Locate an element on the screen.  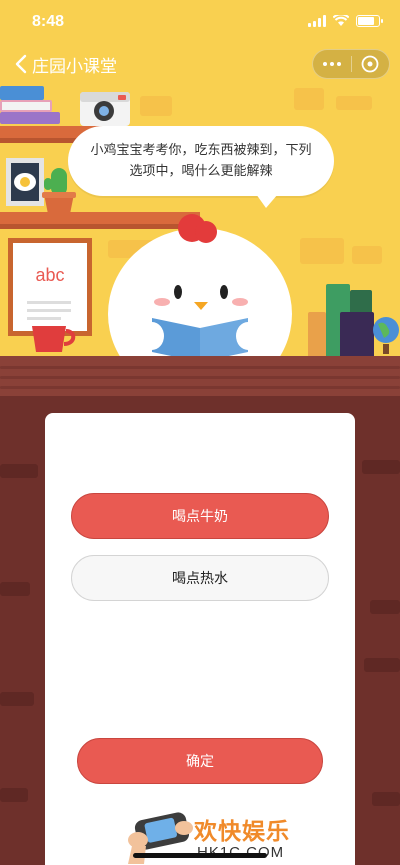
battery-icon is located at coordinates (369, 21).